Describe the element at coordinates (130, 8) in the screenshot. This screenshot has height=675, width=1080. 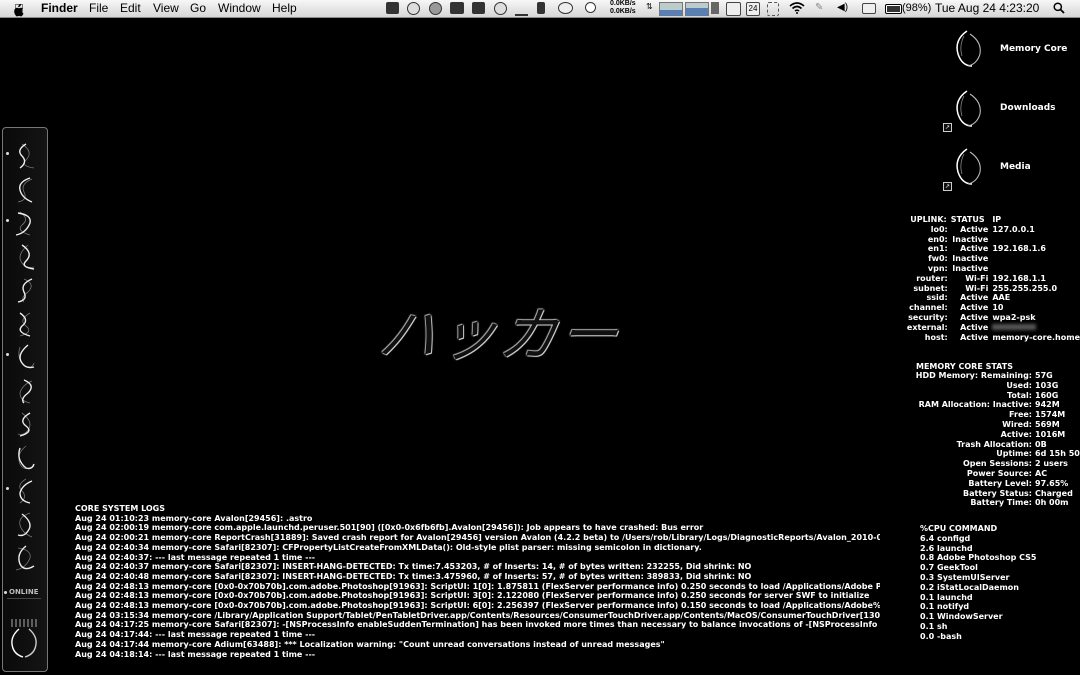
I see `menu-edit: Edit` at that location.